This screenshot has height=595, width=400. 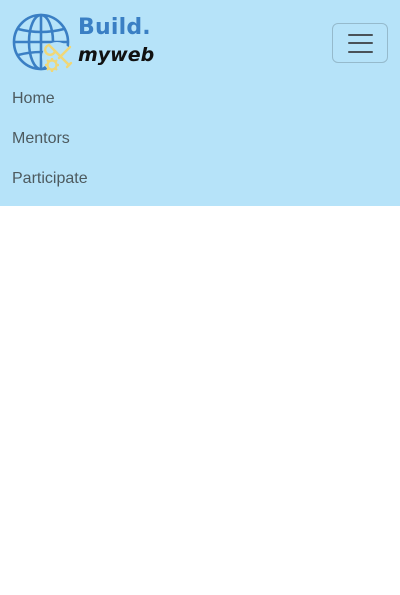 I want to click on nav-menu: Home Mentors Participate, so click(x=50, y=139).